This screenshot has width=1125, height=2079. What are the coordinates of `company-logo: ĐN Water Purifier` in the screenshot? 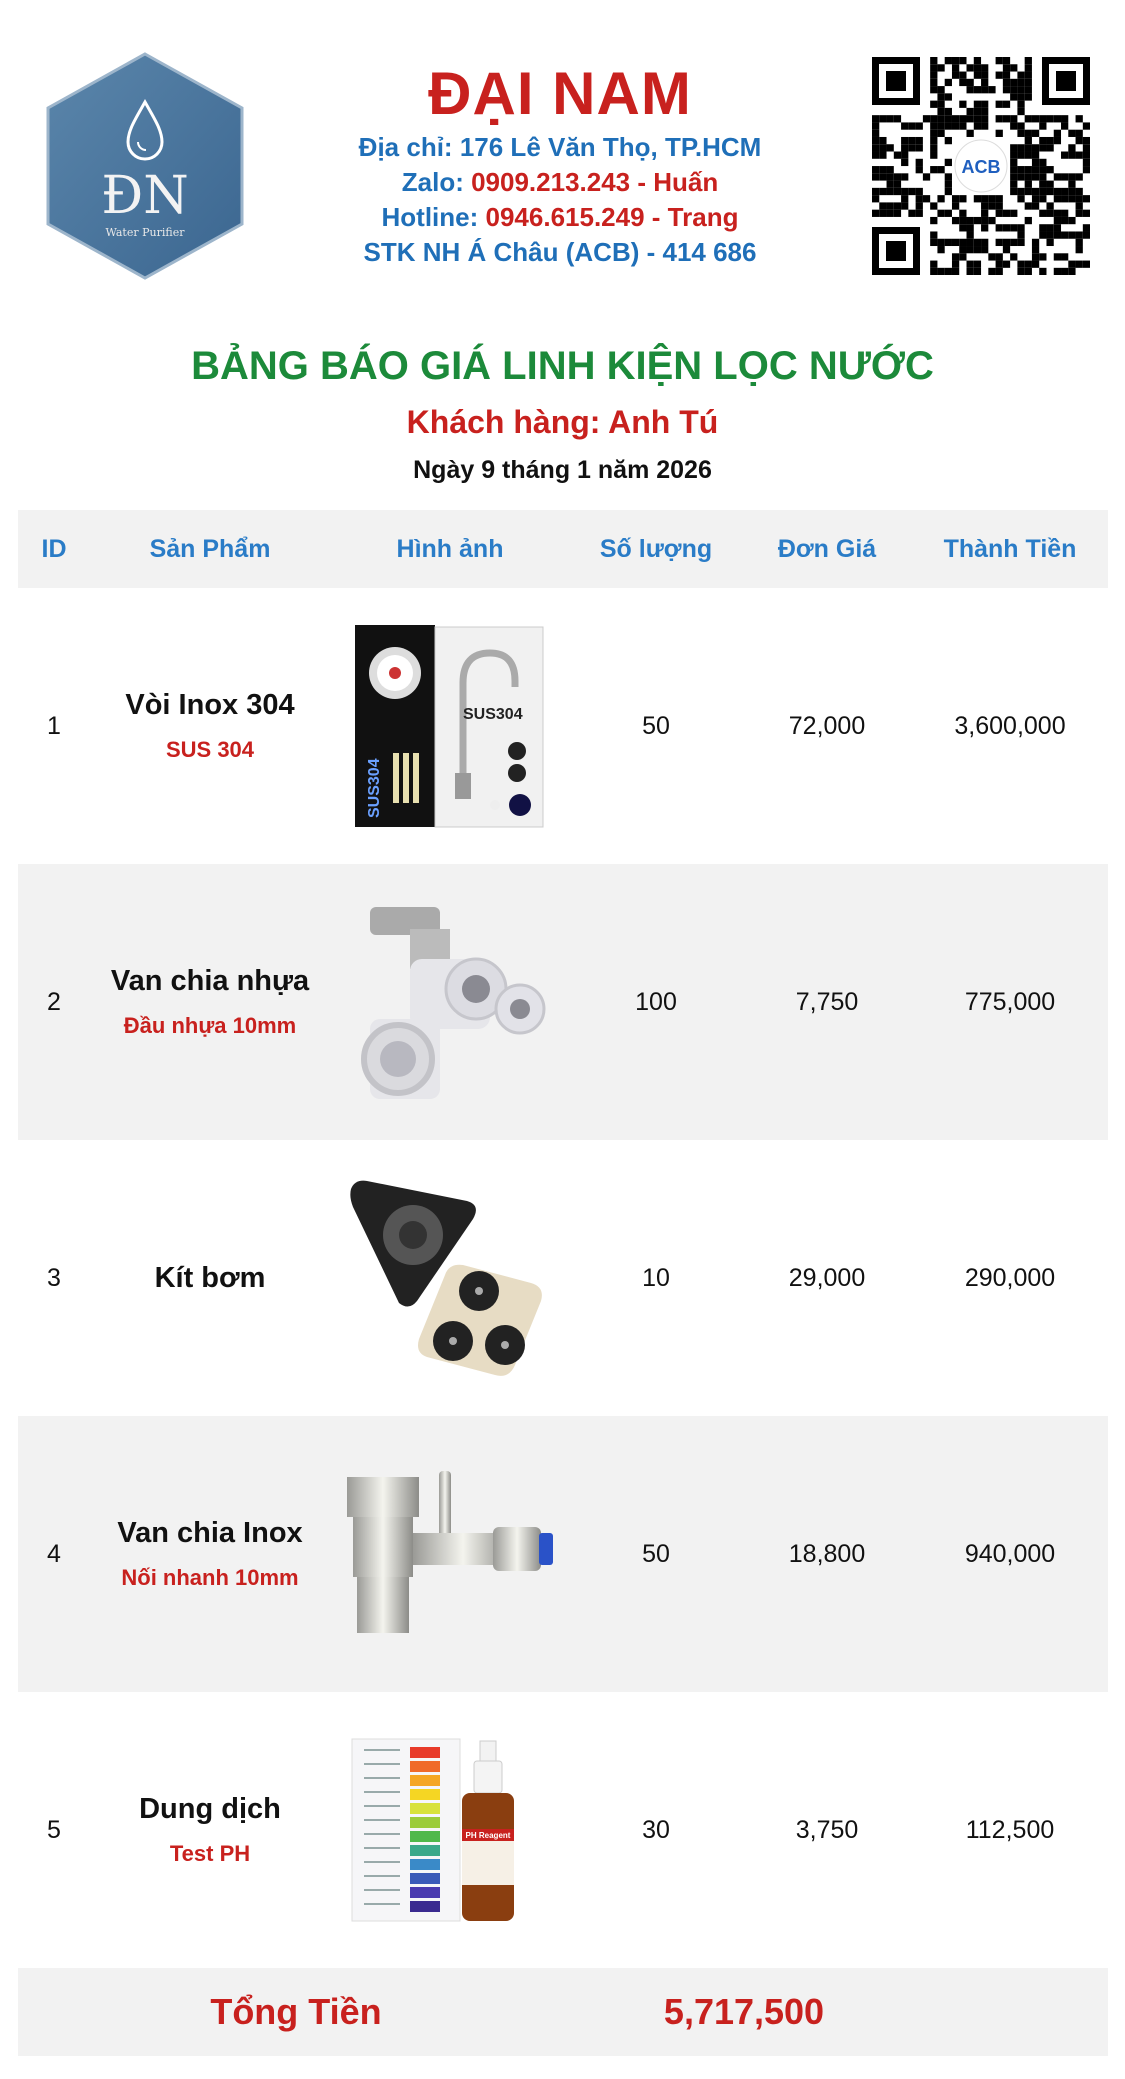 It's located at (145, 166).